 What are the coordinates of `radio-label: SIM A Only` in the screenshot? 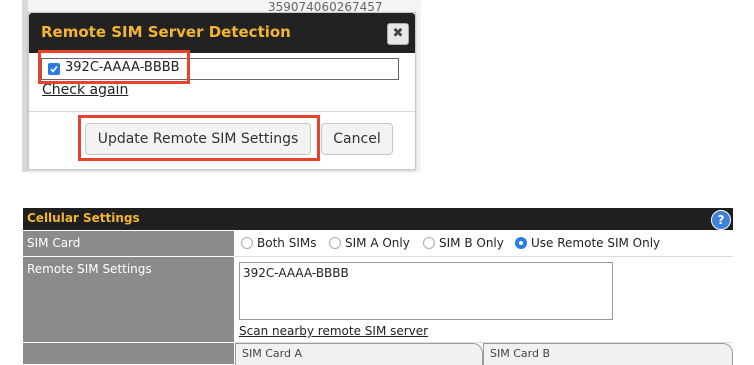 It's located at (377, 243).